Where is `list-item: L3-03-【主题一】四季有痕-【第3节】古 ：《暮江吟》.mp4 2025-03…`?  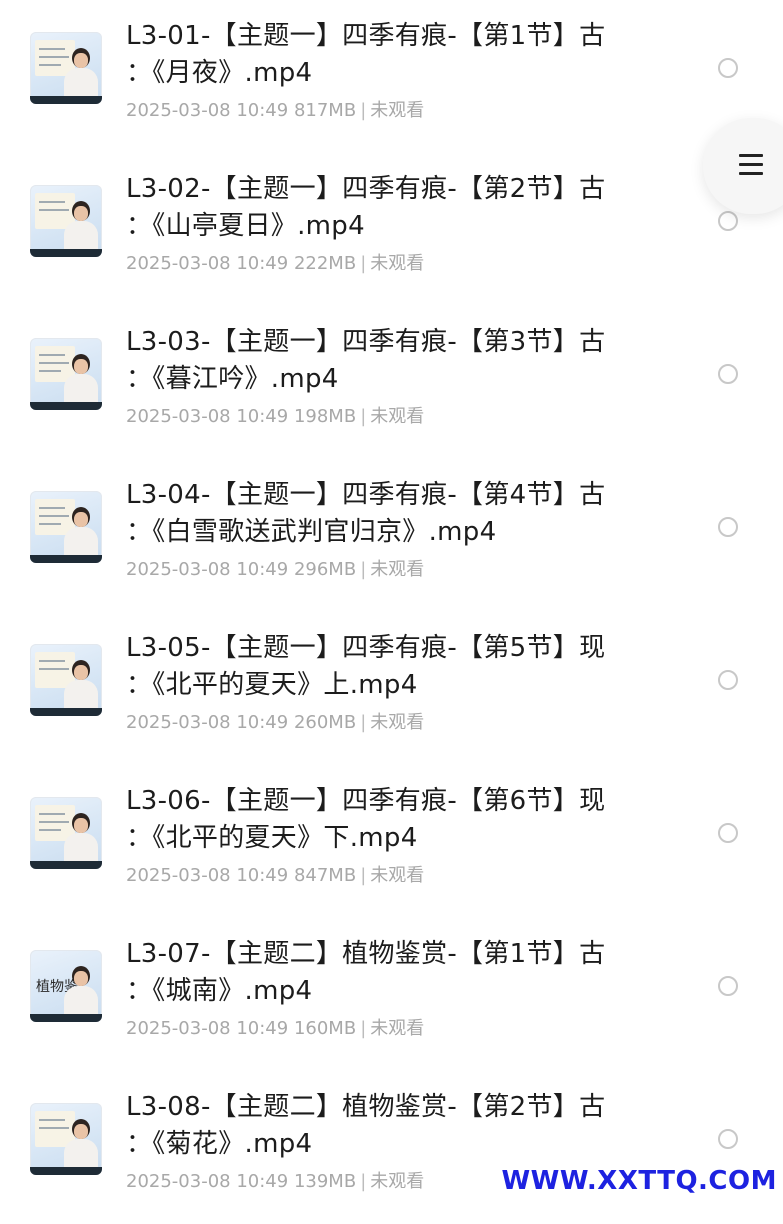 list-item: L3-03-【主题一】四季有痕-【第3节】古 ：《暮江吟》.mp4 2025-03… is located at coordinates (391, 382).